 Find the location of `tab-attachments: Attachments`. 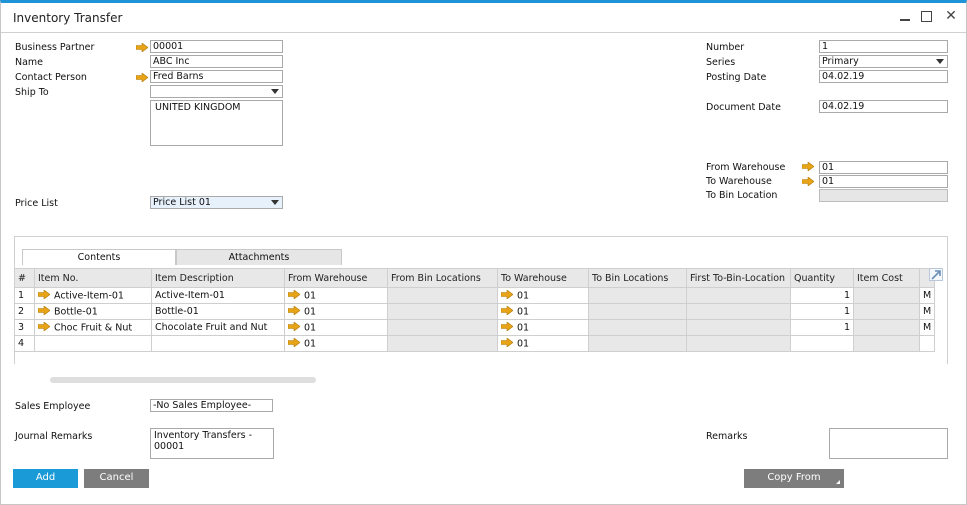

tab-attachments: Attachments is located at coordinates (259, 257).